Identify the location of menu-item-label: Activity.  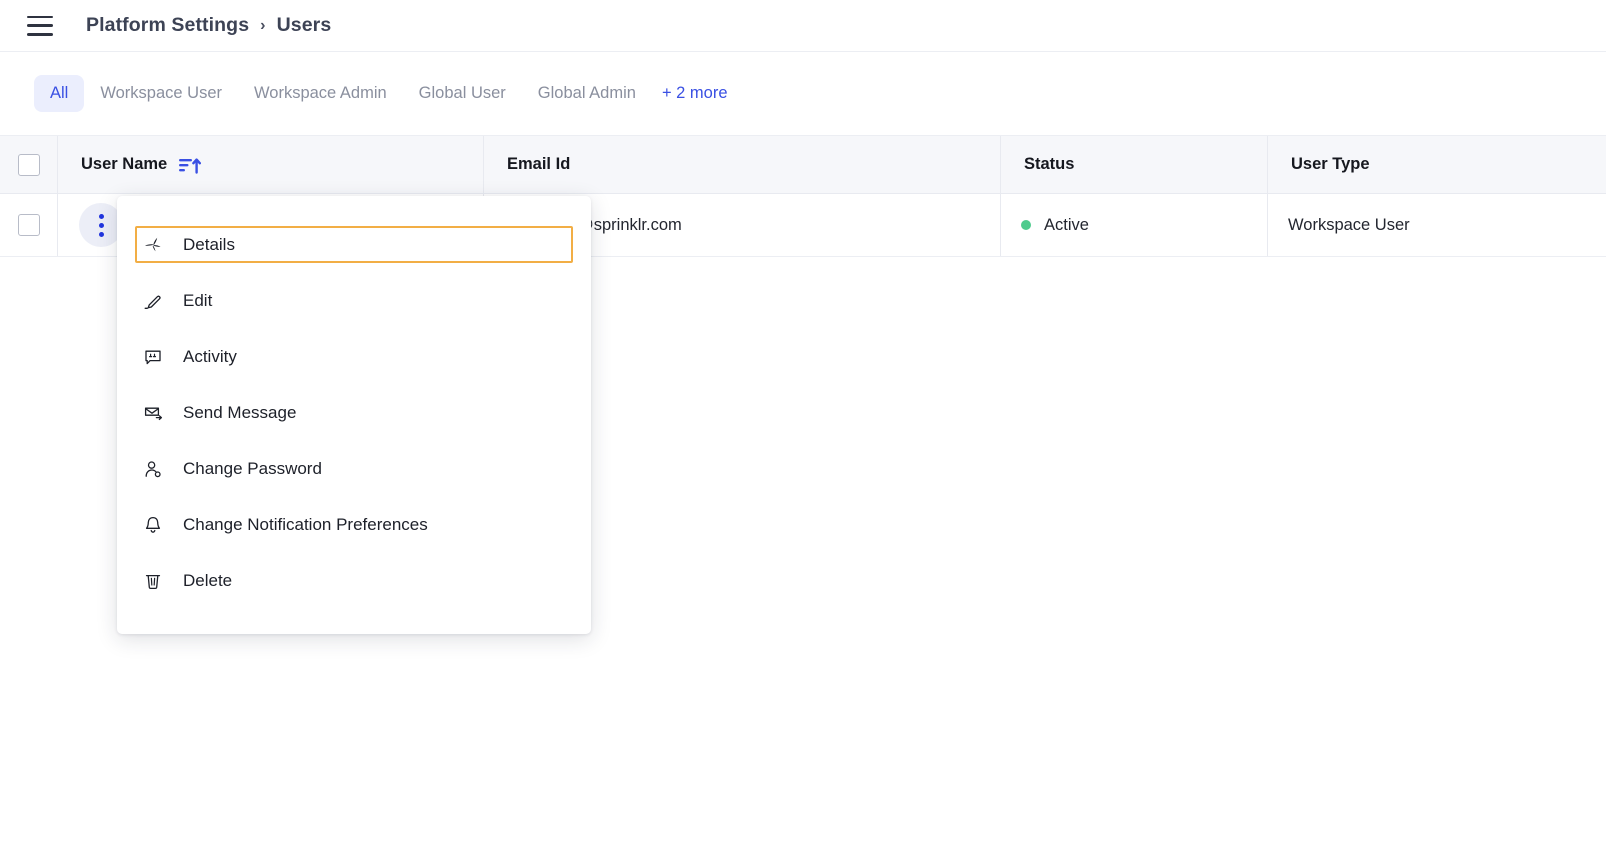
(210, 356).